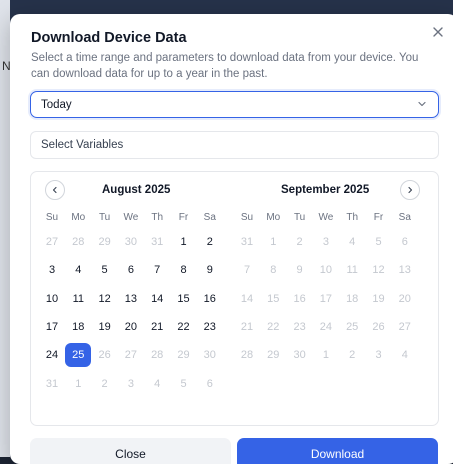  What do you see at coordinates (78, 327) in the screenshot?
I see `calendar-day: 18` at bounding box center [78, 327].